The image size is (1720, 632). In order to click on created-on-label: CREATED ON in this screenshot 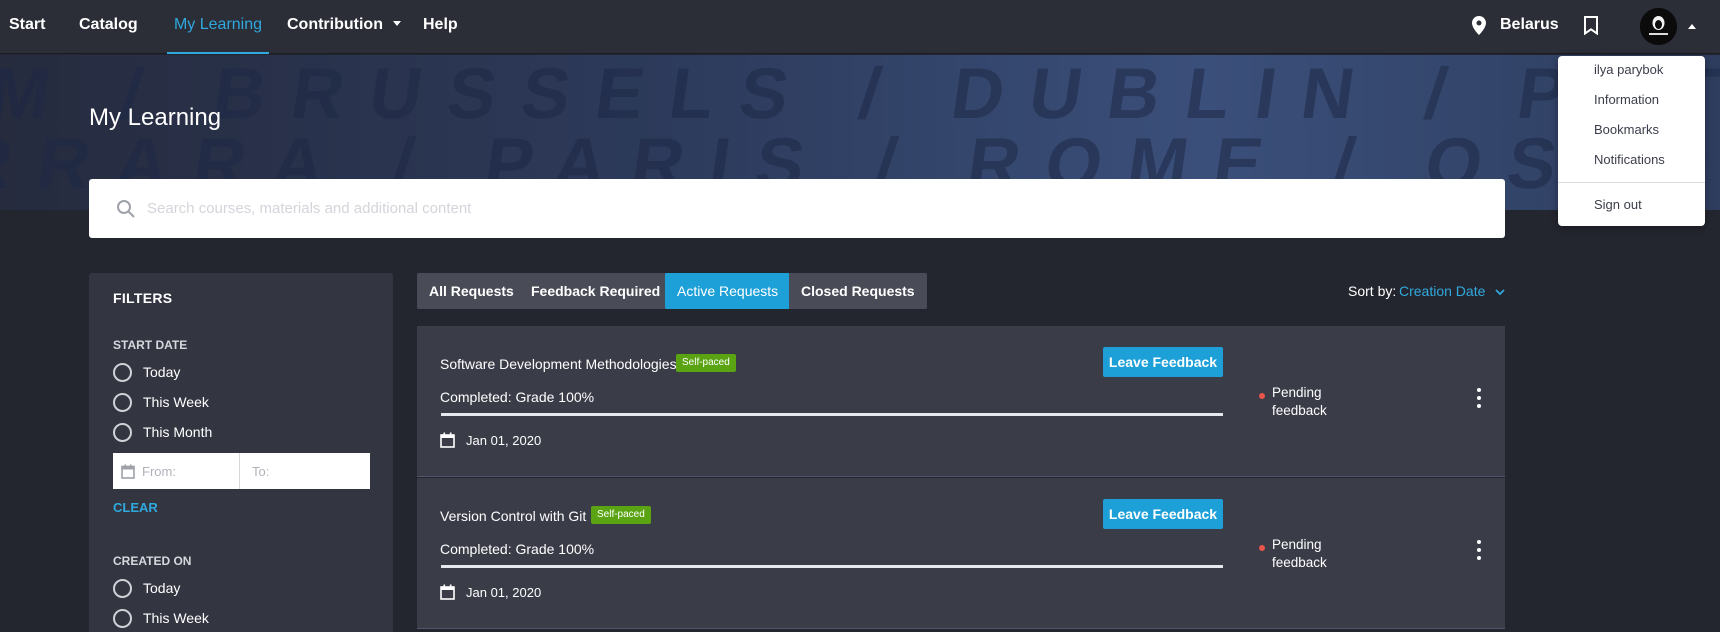, I will do `click(152, 561)`.